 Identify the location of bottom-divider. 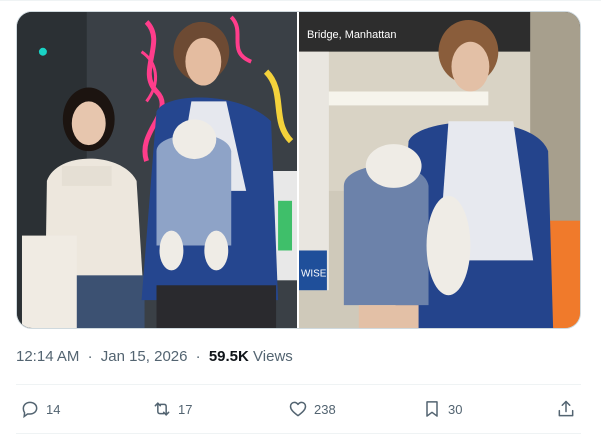
(298, 433).